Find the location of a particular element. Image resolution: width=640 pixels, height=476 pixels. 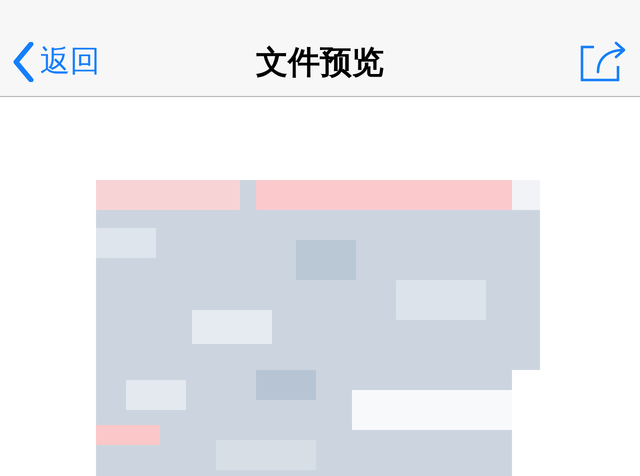

share-icon is located at coordinates (604, 61).